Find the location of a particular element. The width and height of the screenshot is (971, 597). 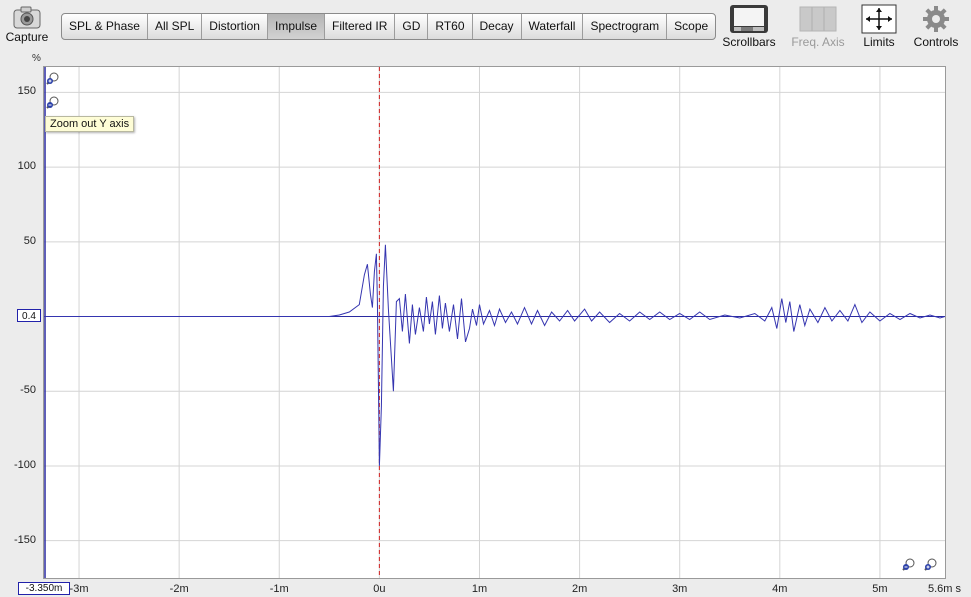

x-tick-label: 2m is located at coordinates (579, 589).